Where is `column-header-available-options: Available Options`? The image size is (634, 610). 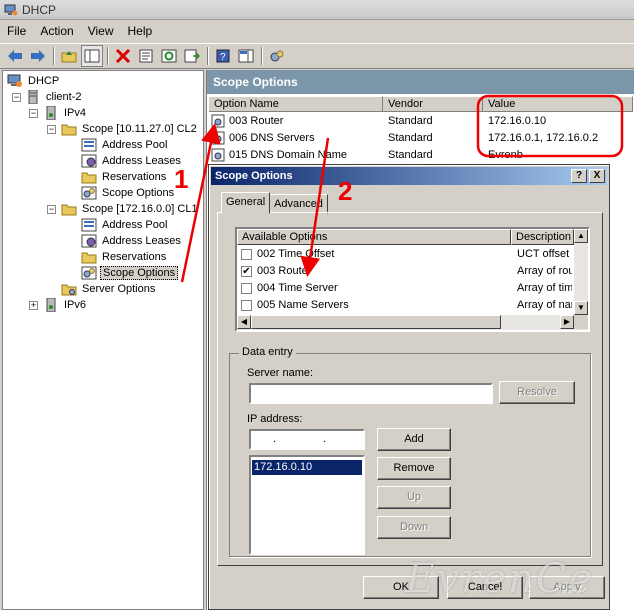 column-header-available-options: Available Options is located at coordinates (374, 237).